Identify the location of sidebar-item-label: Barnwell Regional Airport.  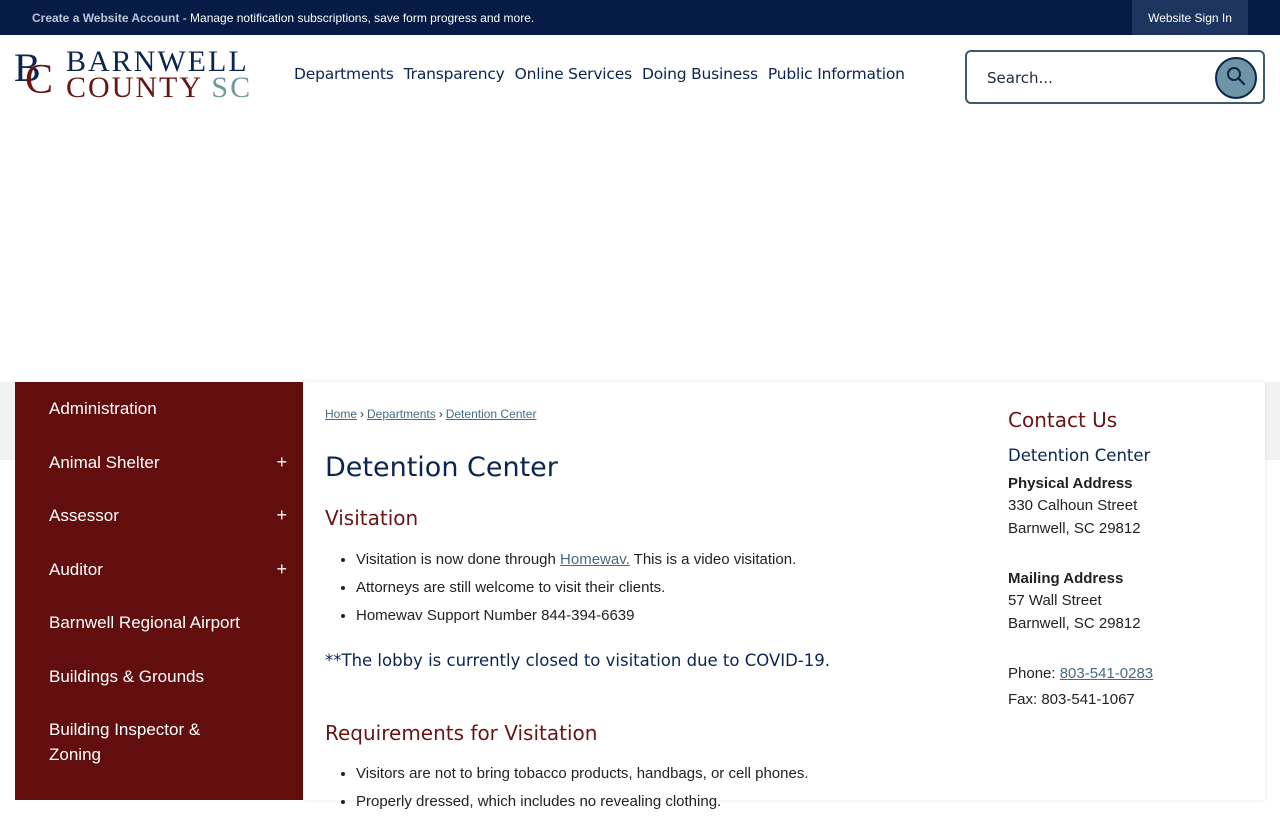
(144, 622).